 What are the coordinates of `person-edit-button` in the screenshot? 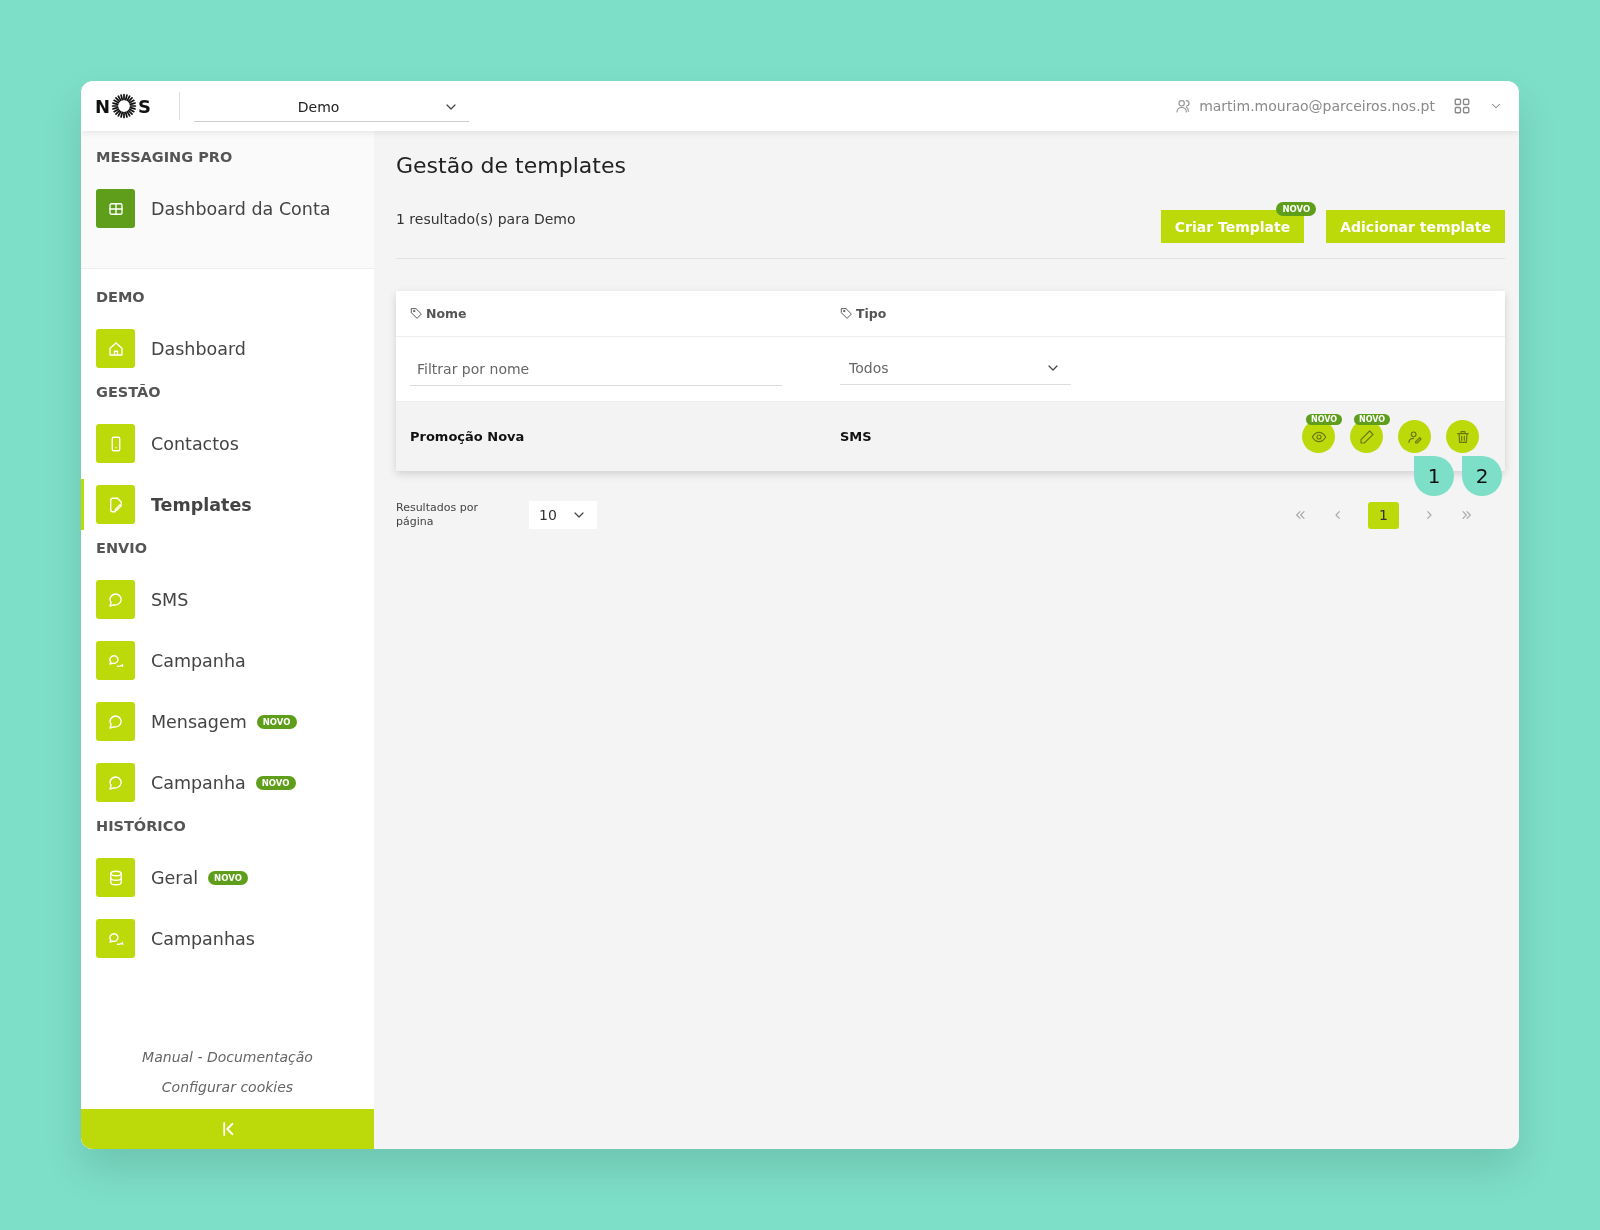 It's located at (1414, 436).